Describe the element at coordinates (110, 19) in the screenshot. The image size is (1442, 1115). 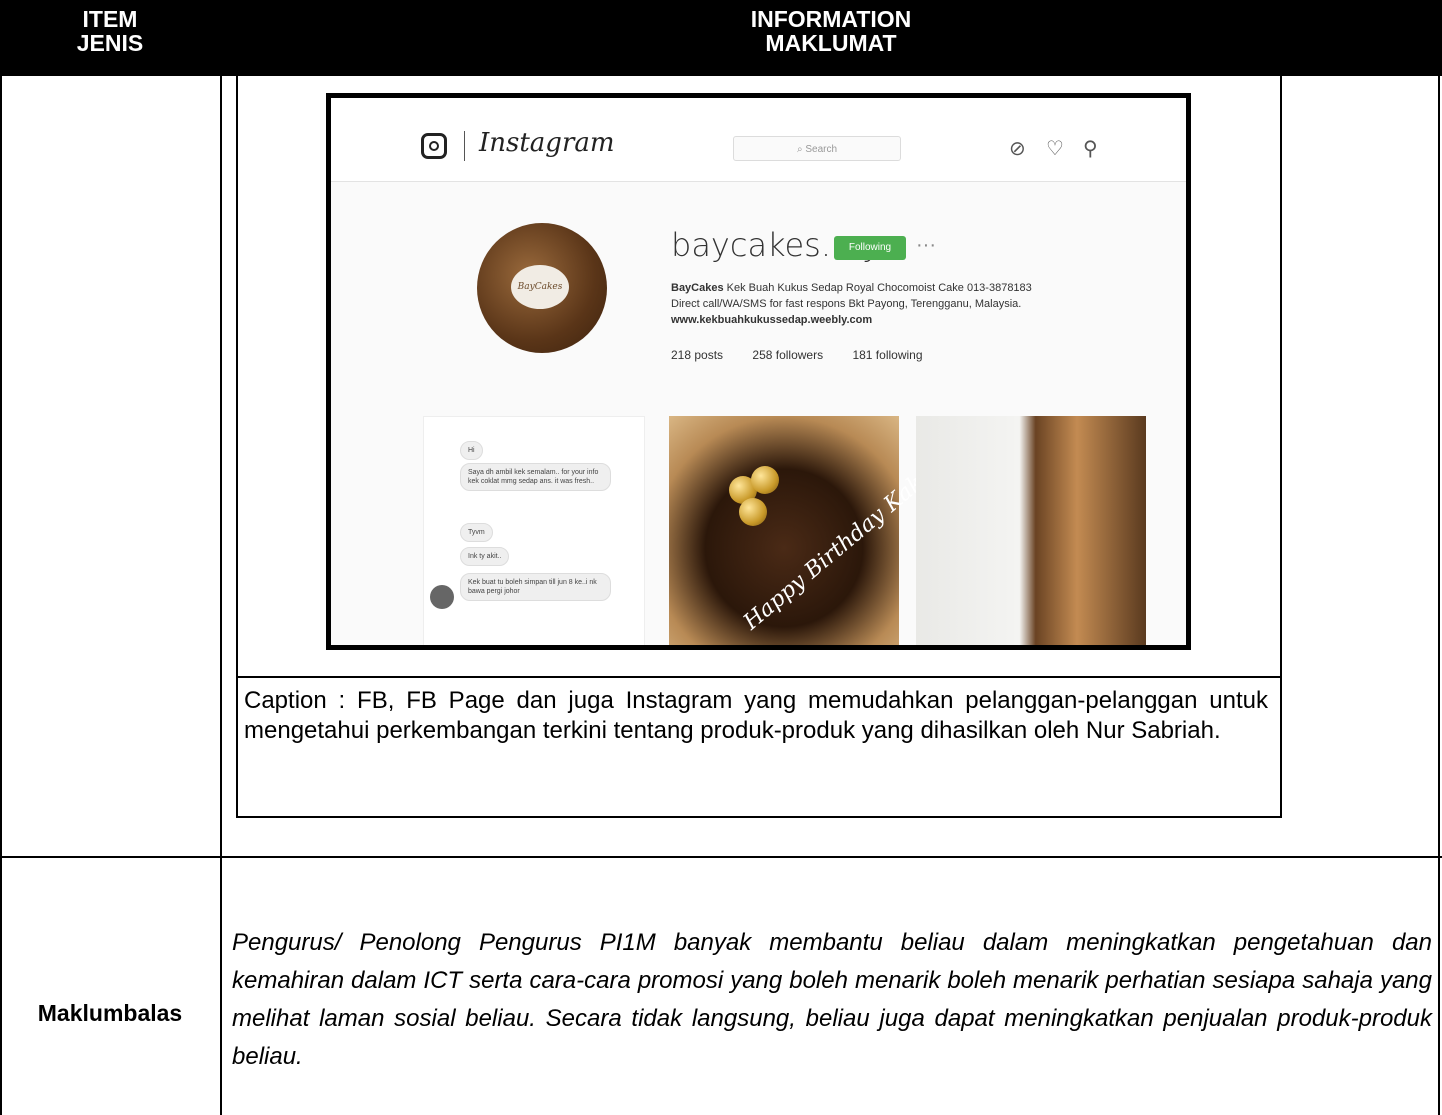
I see `header-item-label: ITEM` at that location.